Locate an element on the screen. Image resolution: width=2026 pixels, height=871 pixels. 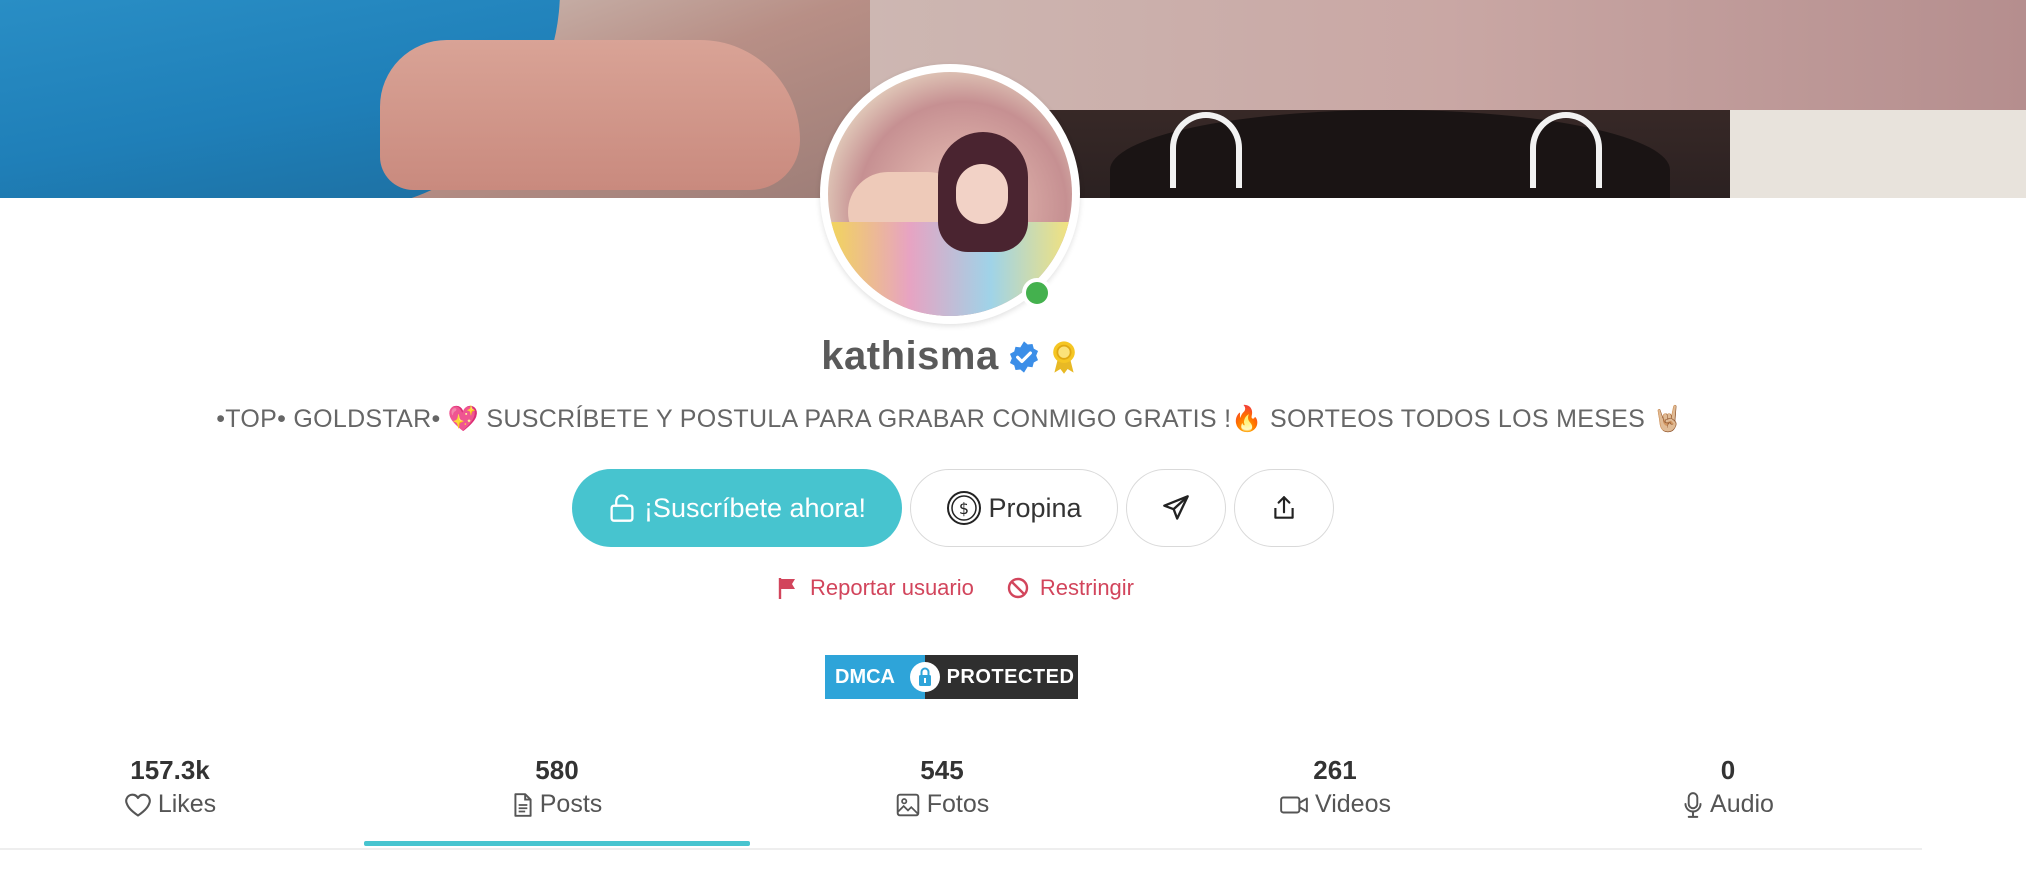
share-icon is located at coordinates (1284, 507).